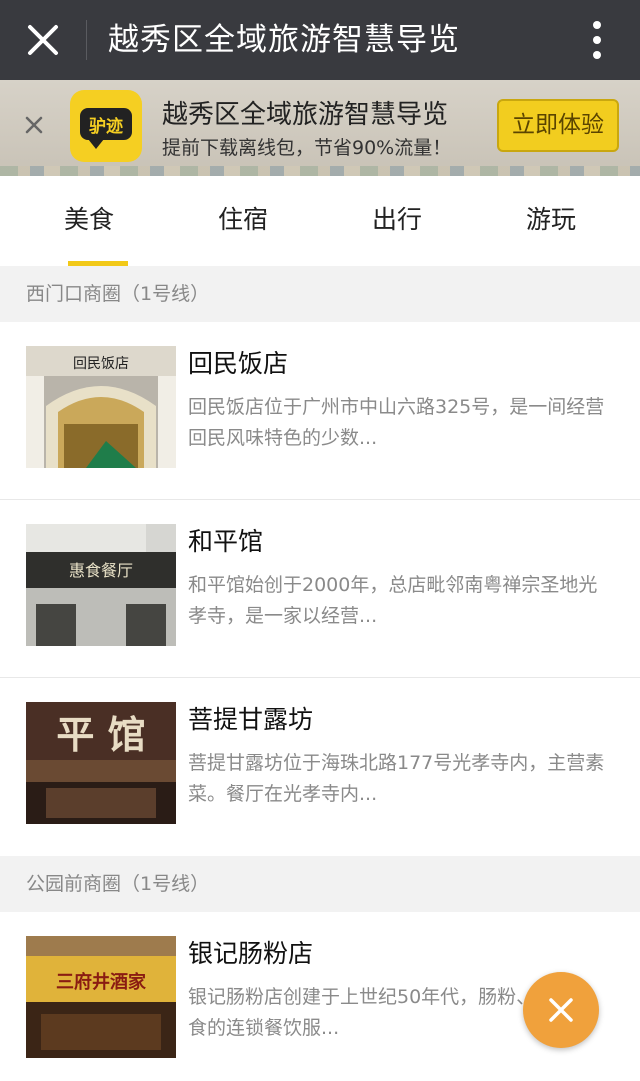 This screenshot has width=640, height=1081. What do you see at coordinates (320, 884) in the screenshot?
I see `section-header: 公园前商圈（1号线）` at bounding box center [320, 884].